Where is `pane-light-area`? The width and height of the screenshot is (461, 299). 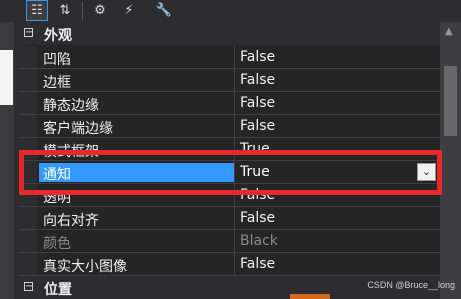 pane-light-area is located at coordinates (6, 77).